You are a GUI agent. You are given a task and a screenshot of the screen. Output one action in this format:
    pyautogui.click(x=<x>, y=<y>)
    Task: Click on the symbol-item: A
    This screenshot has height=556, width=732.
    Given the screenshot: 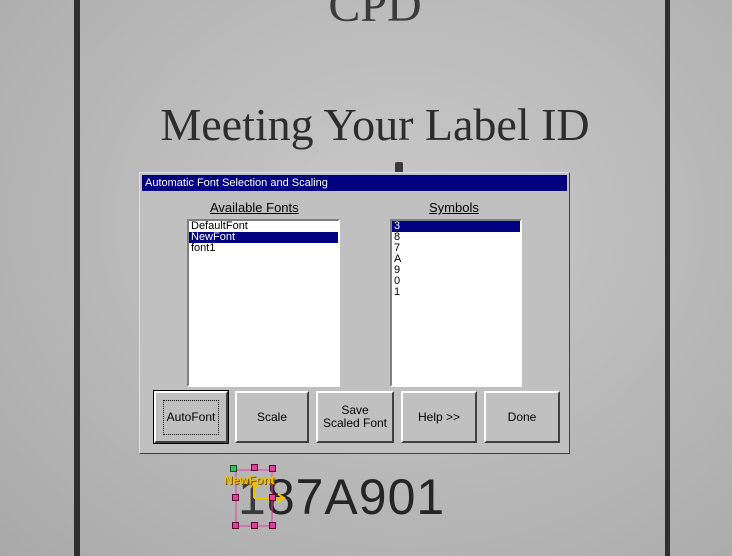 What is the action you would take?
    pyautogui.click(x=456, y=259)
    